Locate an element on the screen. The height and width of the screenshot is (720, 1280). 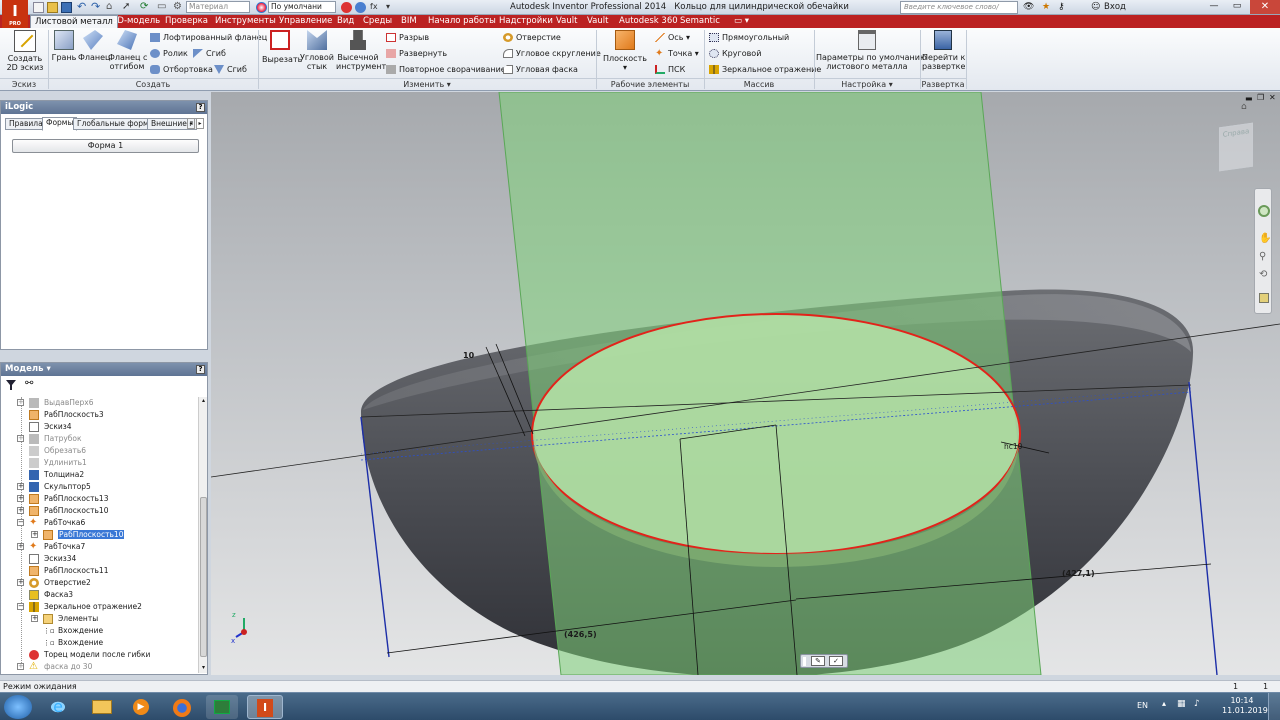
tree-item: + ✦ РабТочка7 is located at coordinates (51, 547).